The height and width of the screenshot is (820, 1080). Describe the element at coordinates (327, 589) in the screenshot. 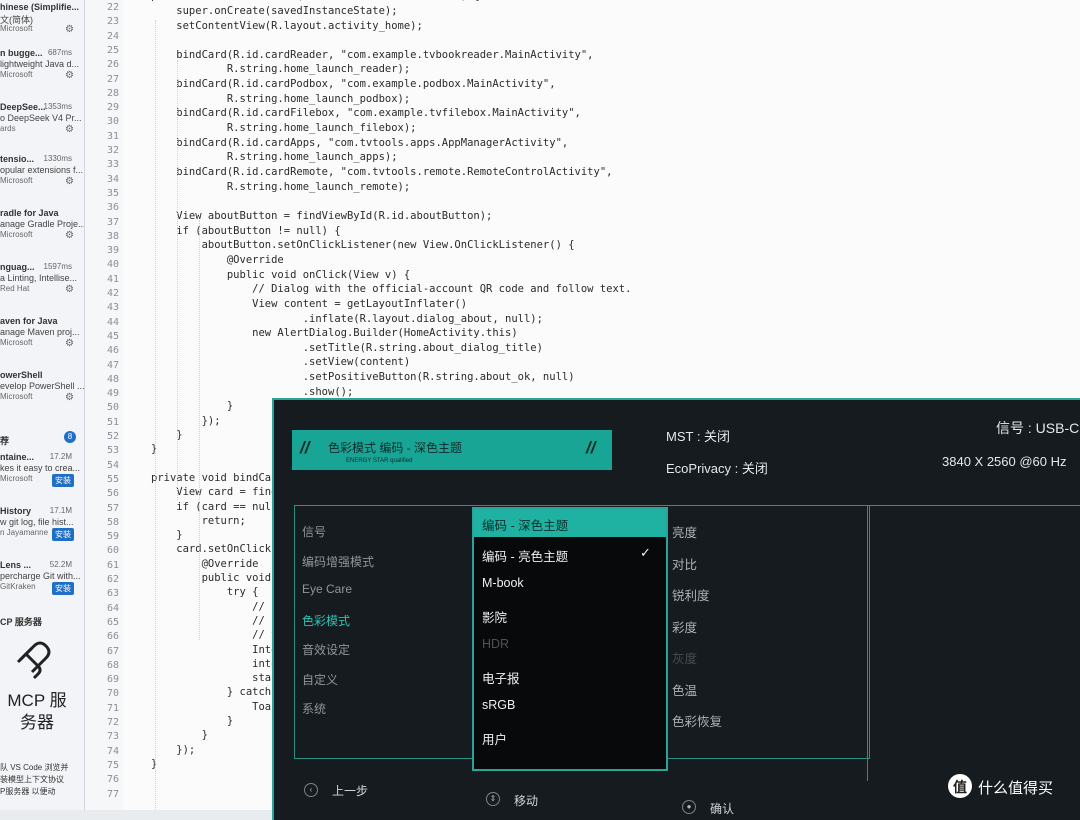

I see `osd-menu-item: Eye Care` at that location.